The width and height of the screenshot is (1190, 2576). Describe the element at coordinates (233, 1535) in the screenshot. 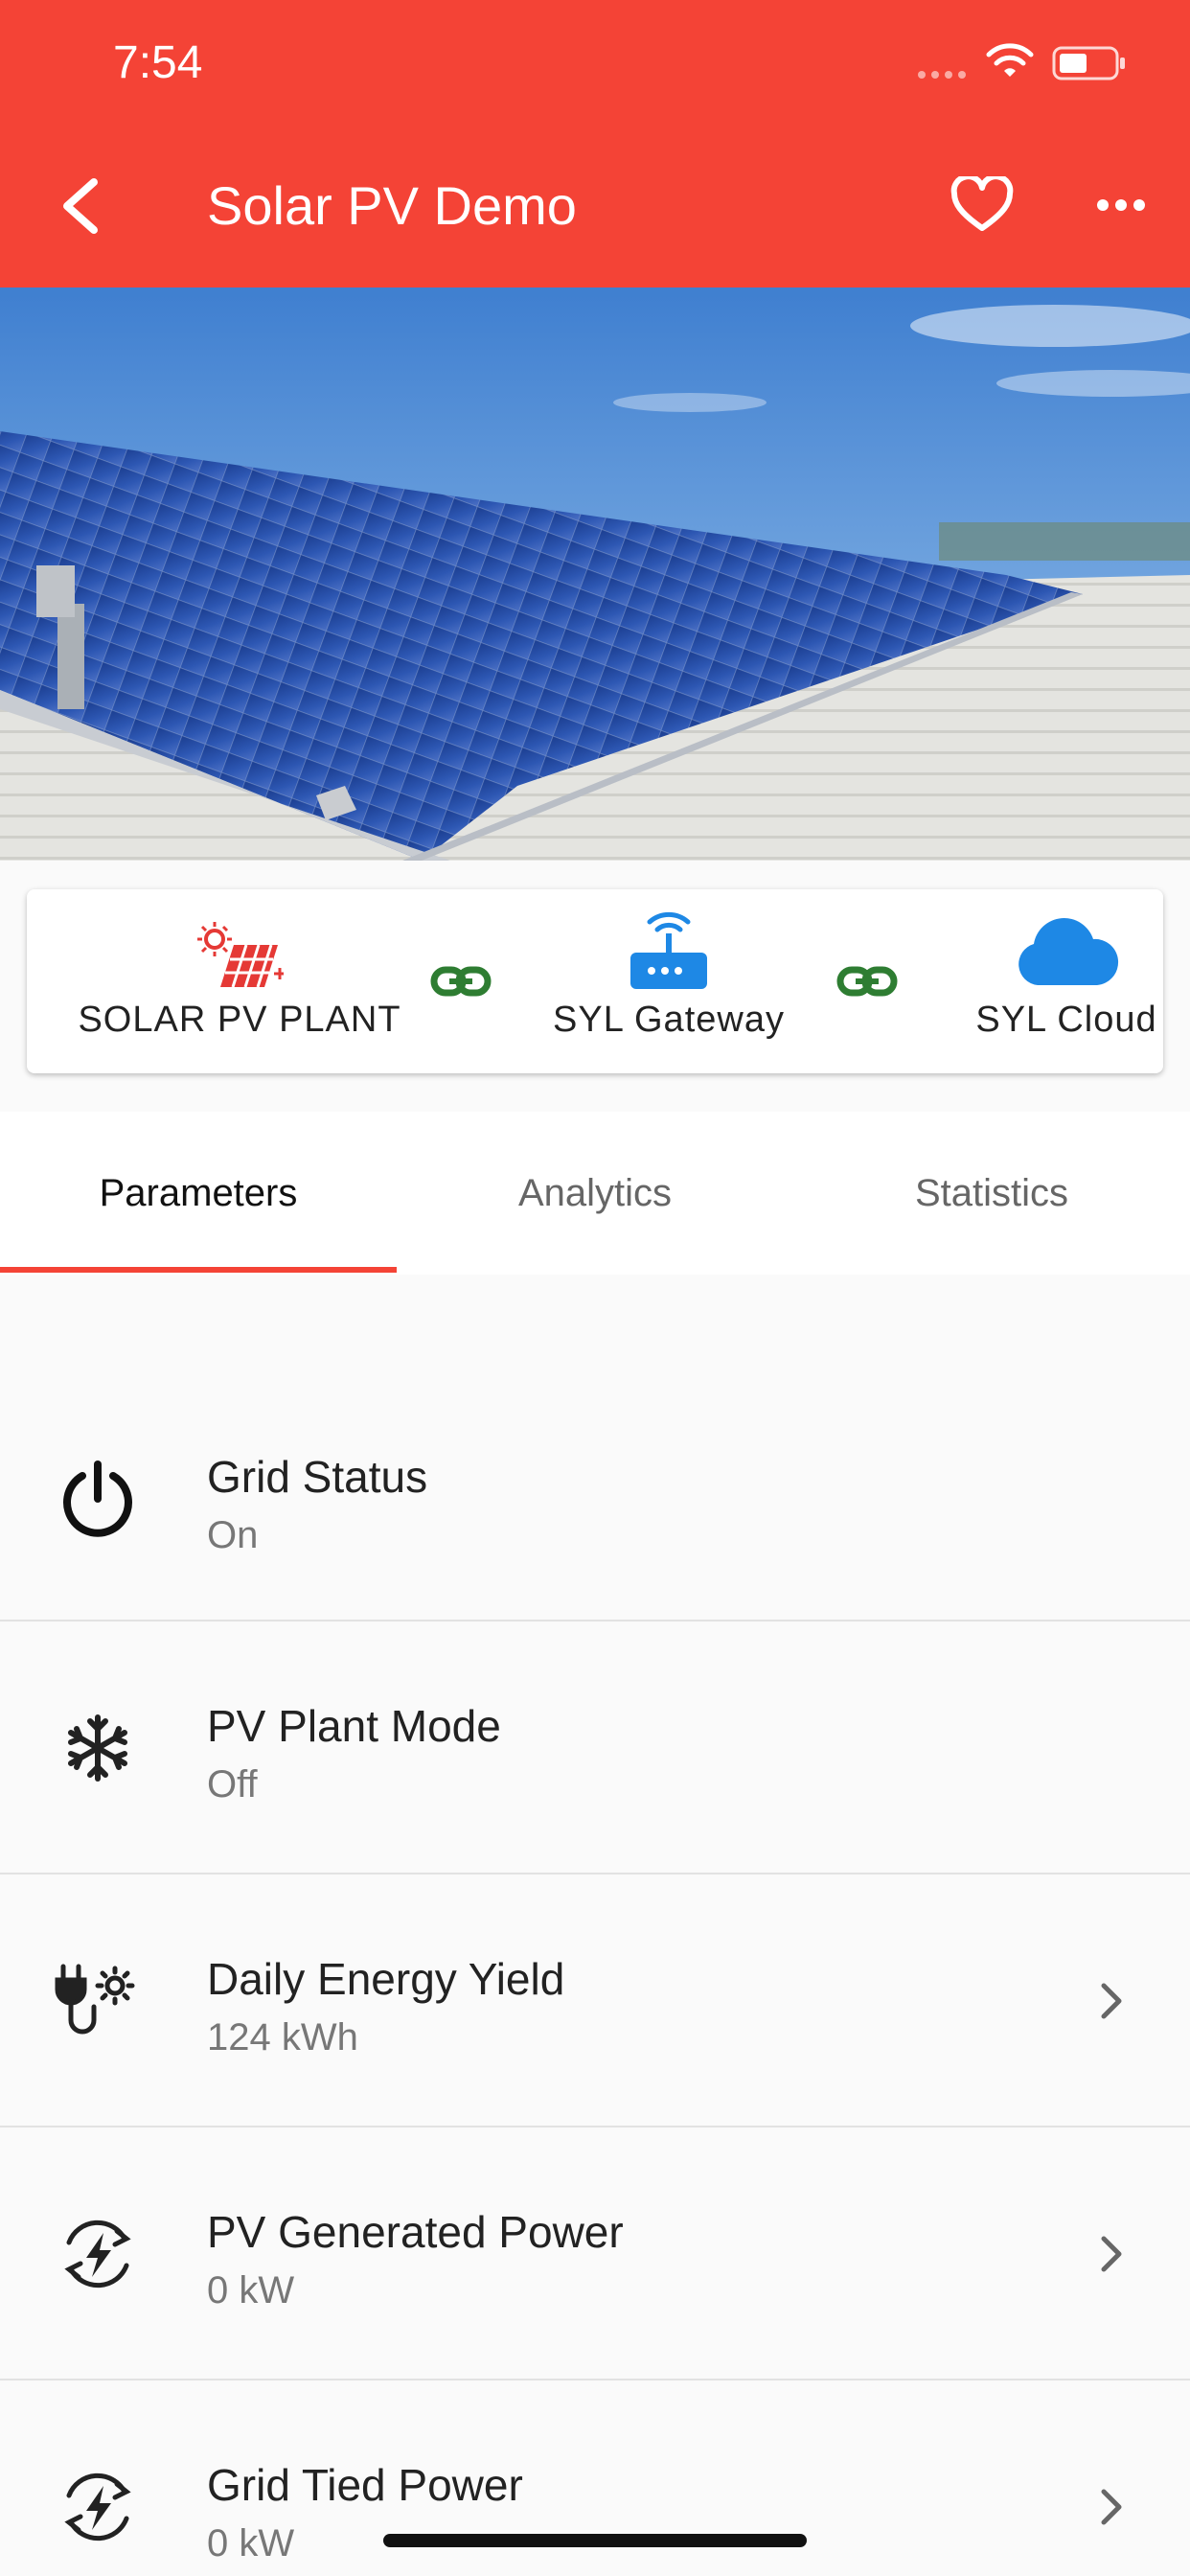

I see `row-value: On` at that location.